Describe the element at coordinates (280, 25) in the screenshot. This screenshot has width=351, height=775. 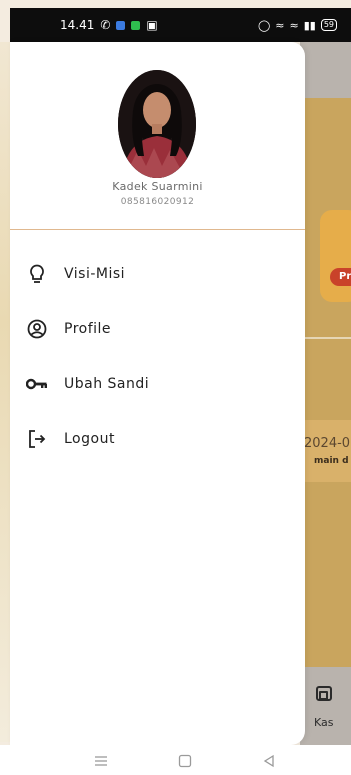
I see `vibrate-icon: ≈` at that location.